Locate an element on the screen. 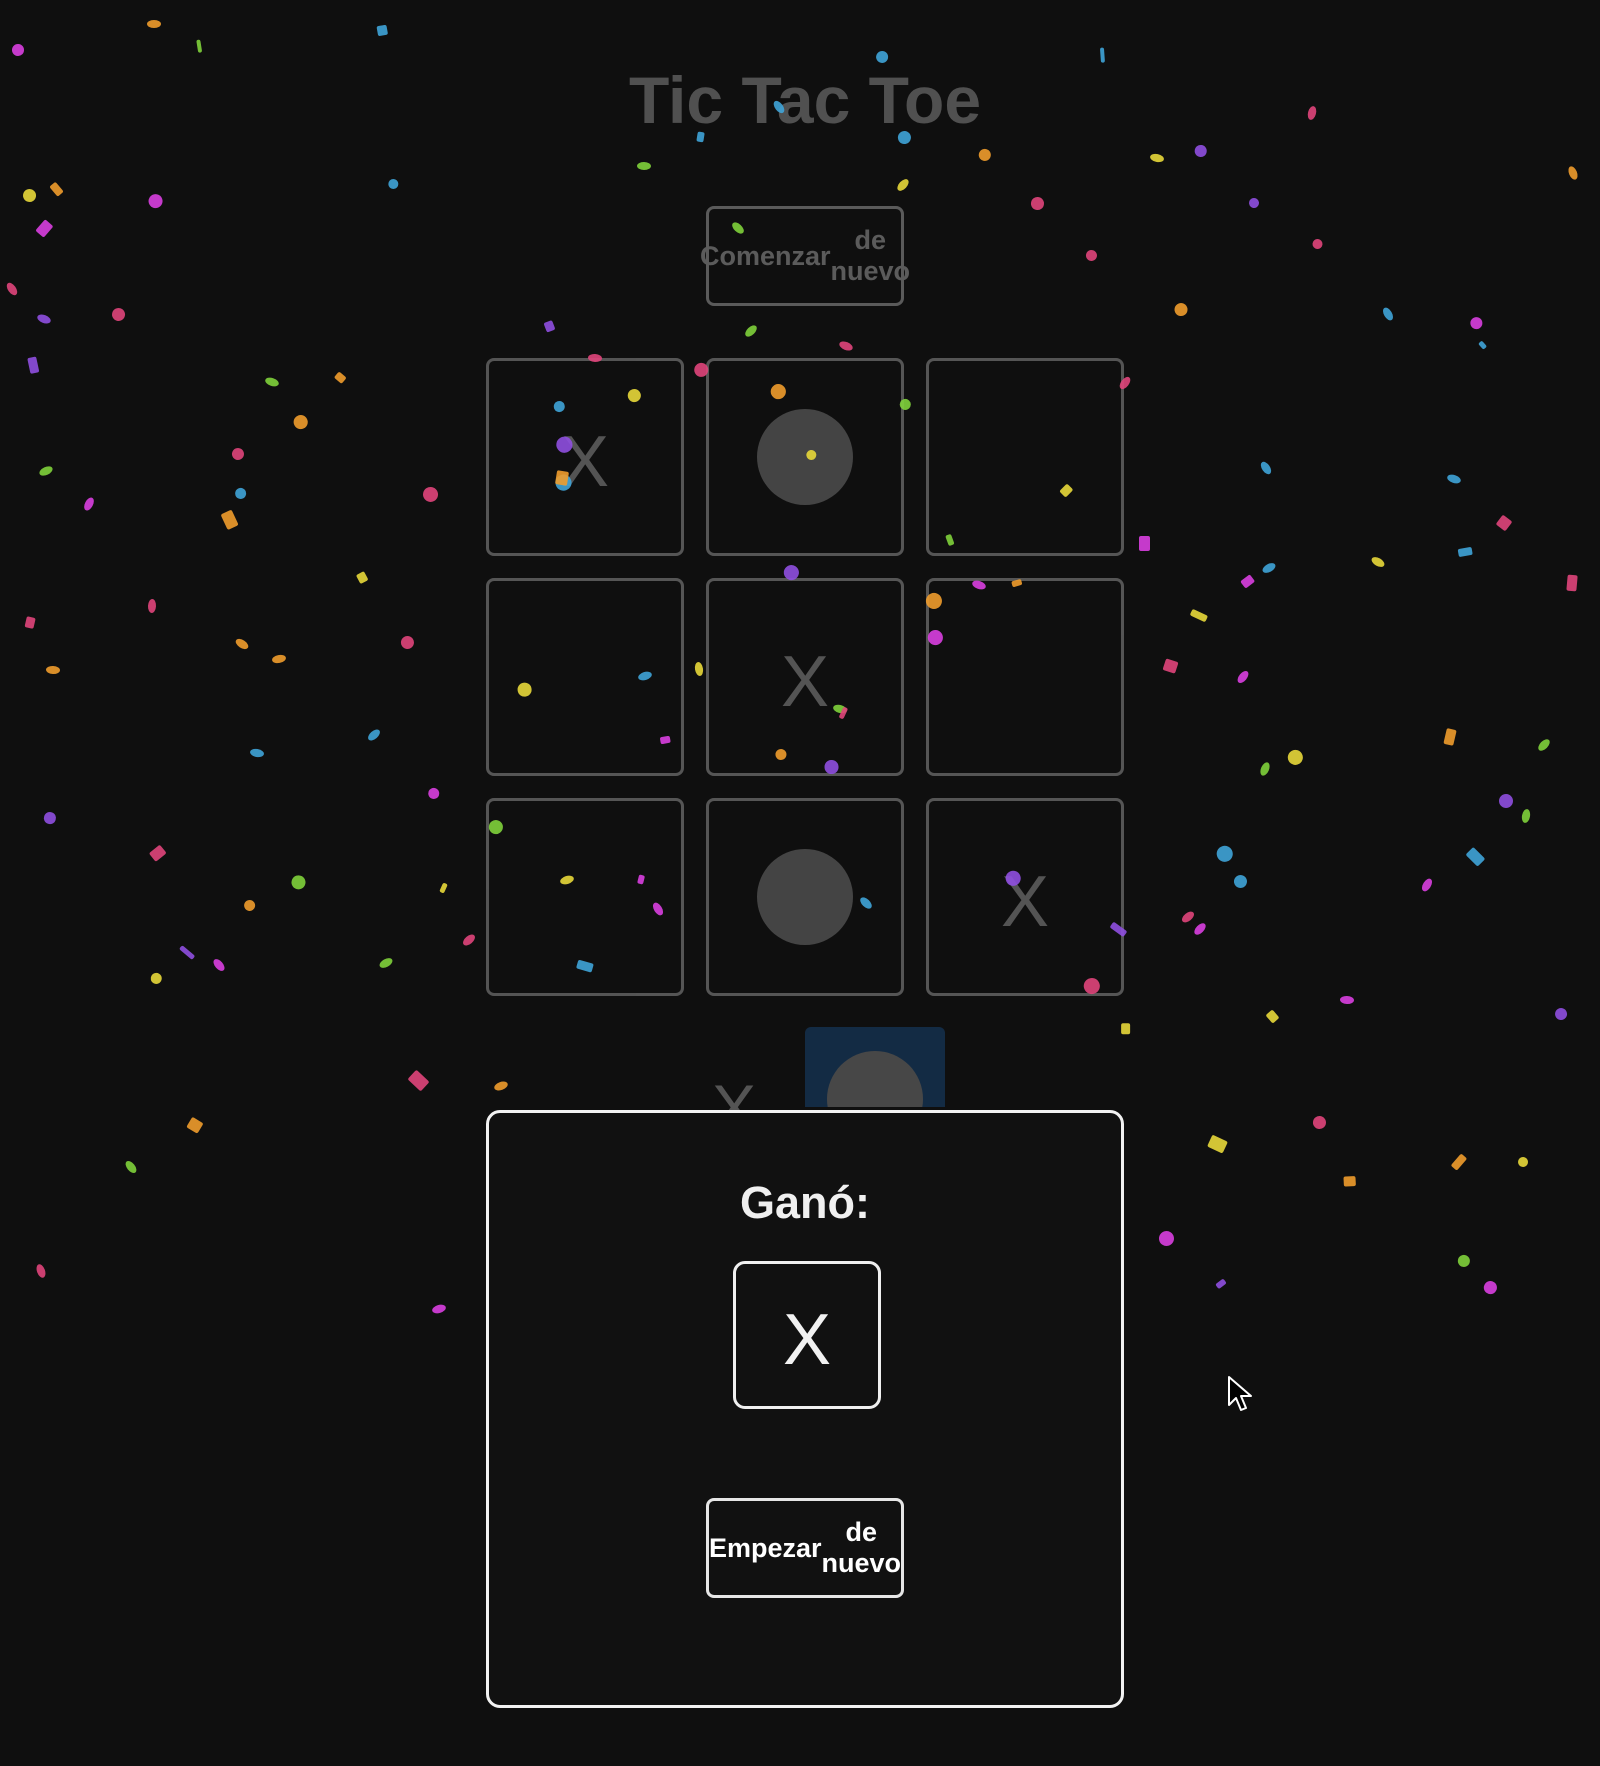 The height and width of the screenshot is (1766, 1600). winner-modal-title: Ganó: is located at coordinates (805, 1202).